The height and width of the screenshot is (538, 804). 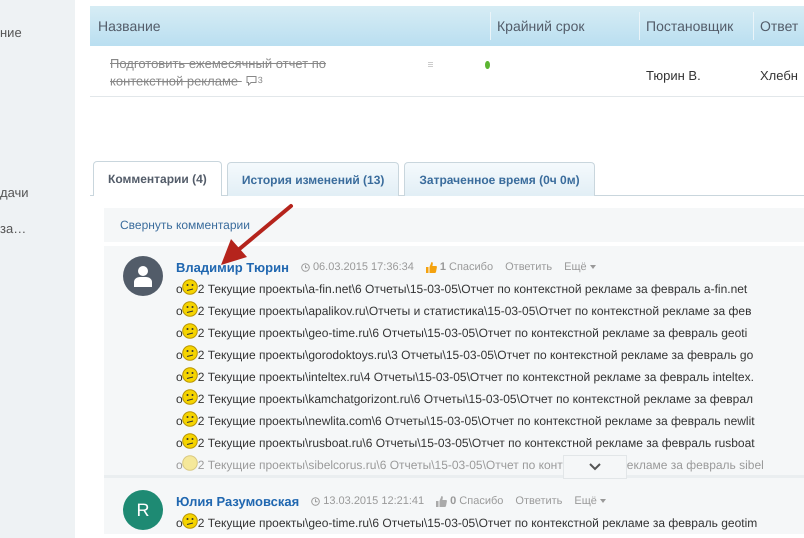 I want to click on table-cell-text: Хлебн, so click(x=779, y=76).